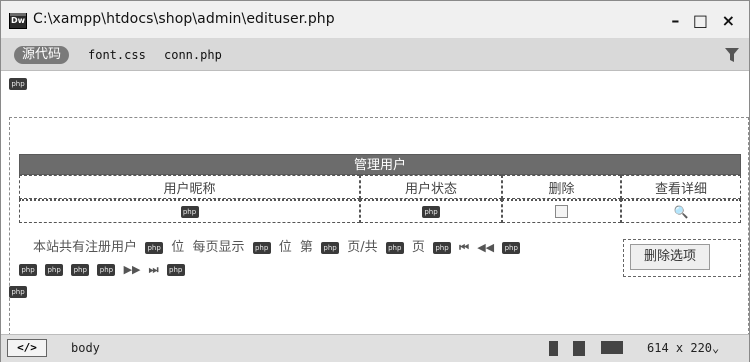 Image resolution: width=750 pixels, height=362 pixels. Describe the element at coordinates (418, 247) in the screenshot. I see `page-suffix-label: 页` at that location.